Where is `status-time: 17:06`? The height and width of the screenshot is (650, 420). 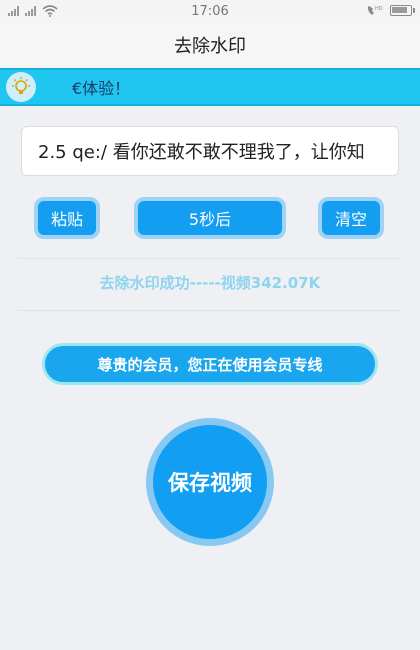
status-time: 17:06 is located at coordinates (210, 11).